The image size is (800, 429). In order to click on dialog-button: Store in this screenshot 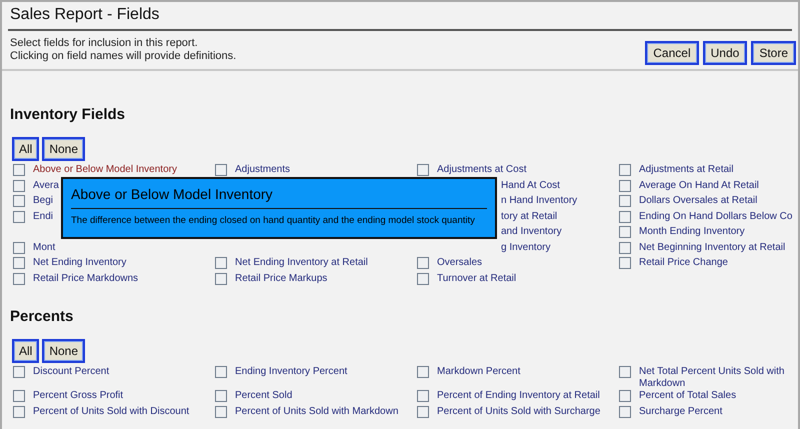, I will do `click(773, 53)`.